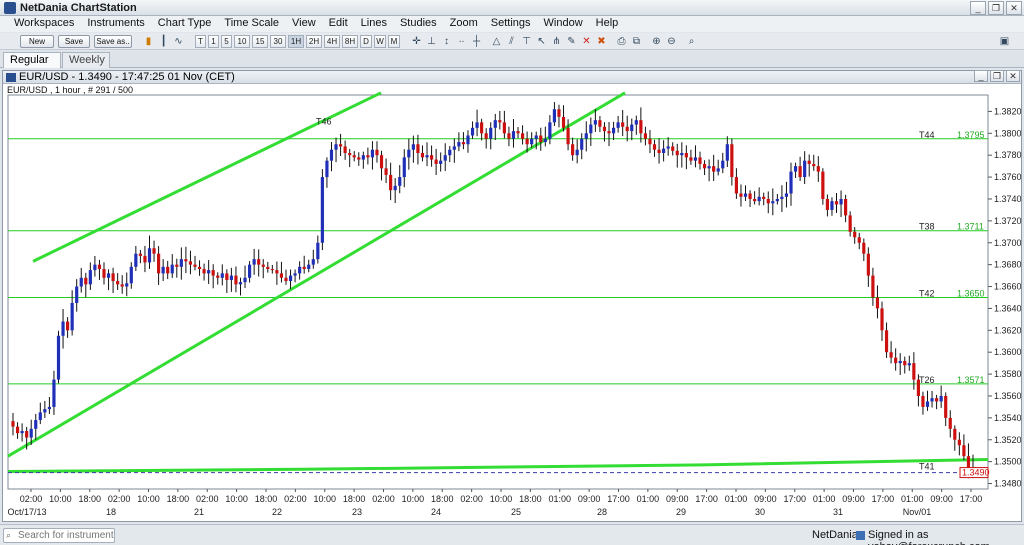 The height and width of the screenshot is (545, 1024). What do you see at coordinates (163, 41) in the screenshot?
I see `bar-chart-icon: ┃` at bounding box center [163, 41].